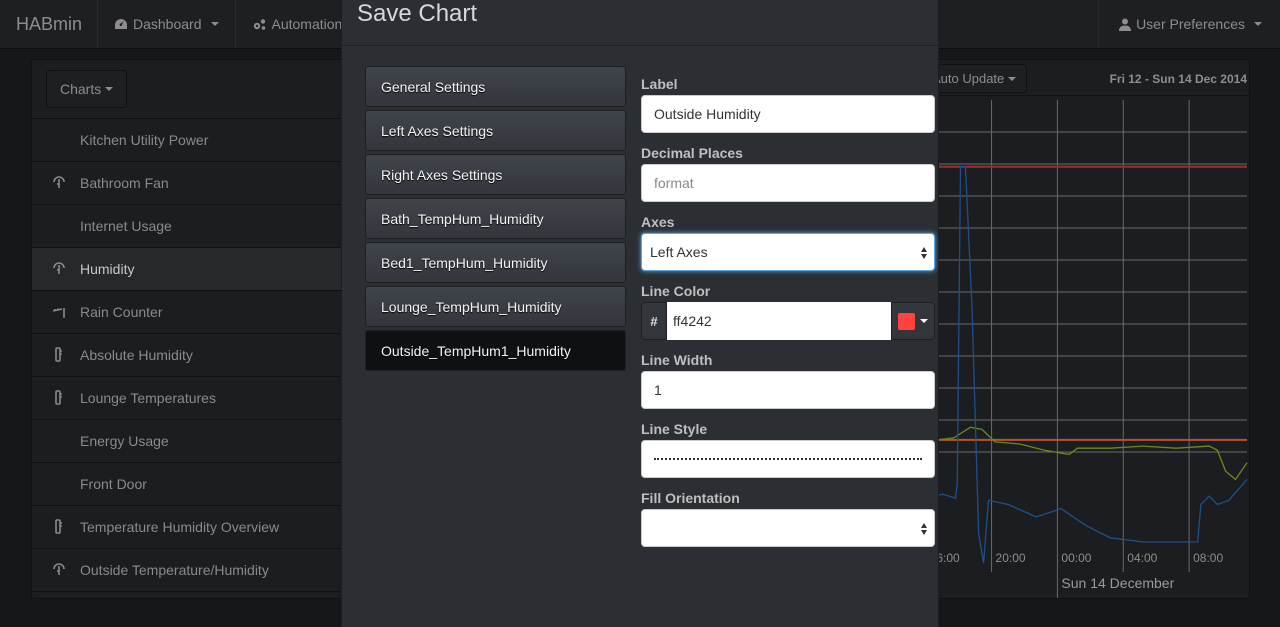  I want to click on fill-orientation-field-label: Fill Orientation, so click(690, 498).